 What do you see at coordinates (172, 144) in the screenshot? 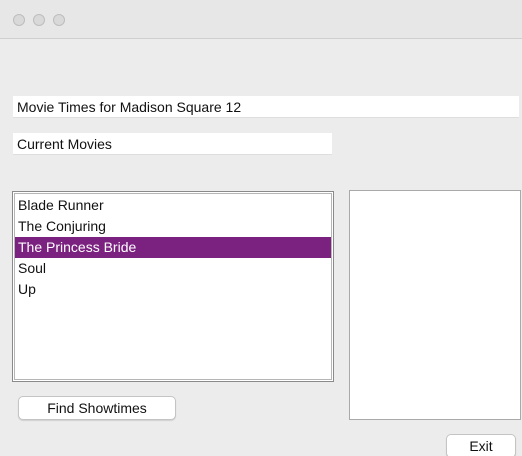
I see `current-movies-label: Current Movies` at bounding box center [172, 144].